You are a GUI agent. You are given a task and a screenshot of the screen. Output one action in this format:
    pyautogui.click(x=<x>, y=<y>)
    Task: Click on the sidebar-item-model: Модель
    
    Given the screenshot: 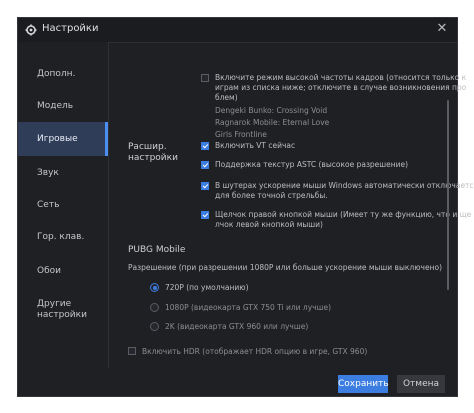 What is the action you would take?
    pyautogui.click(x=63, y=106)
    